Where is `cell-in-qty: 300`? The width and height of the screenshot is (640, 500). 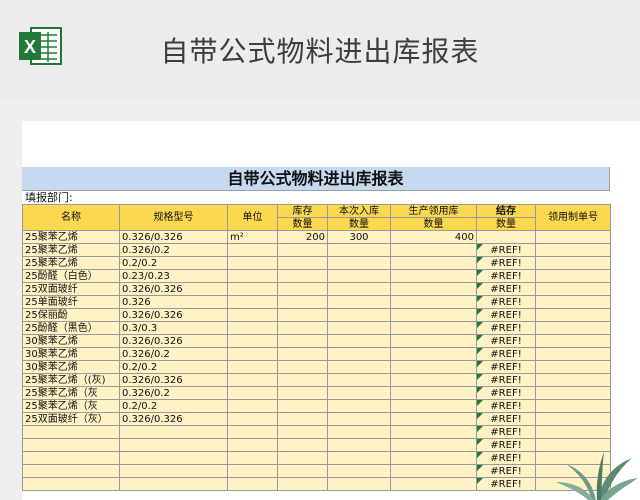
cell-in-qty: 300 is located at coordinates (359, 237).